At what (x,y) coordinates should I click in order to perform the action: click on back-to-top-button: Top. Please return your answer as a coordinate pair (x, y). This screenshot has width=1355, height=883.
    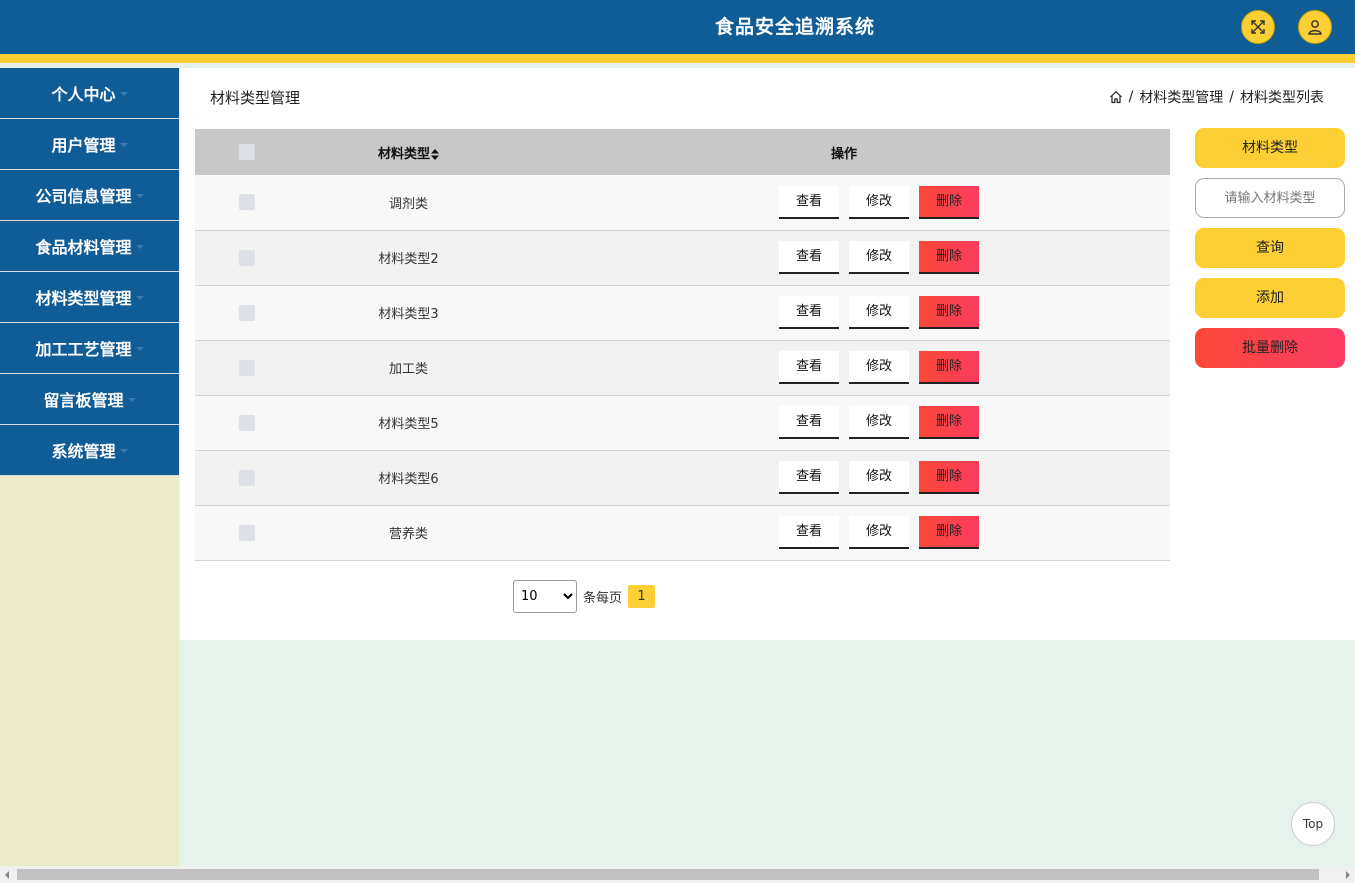
    Looking at the image, I should click on (1313, 824).